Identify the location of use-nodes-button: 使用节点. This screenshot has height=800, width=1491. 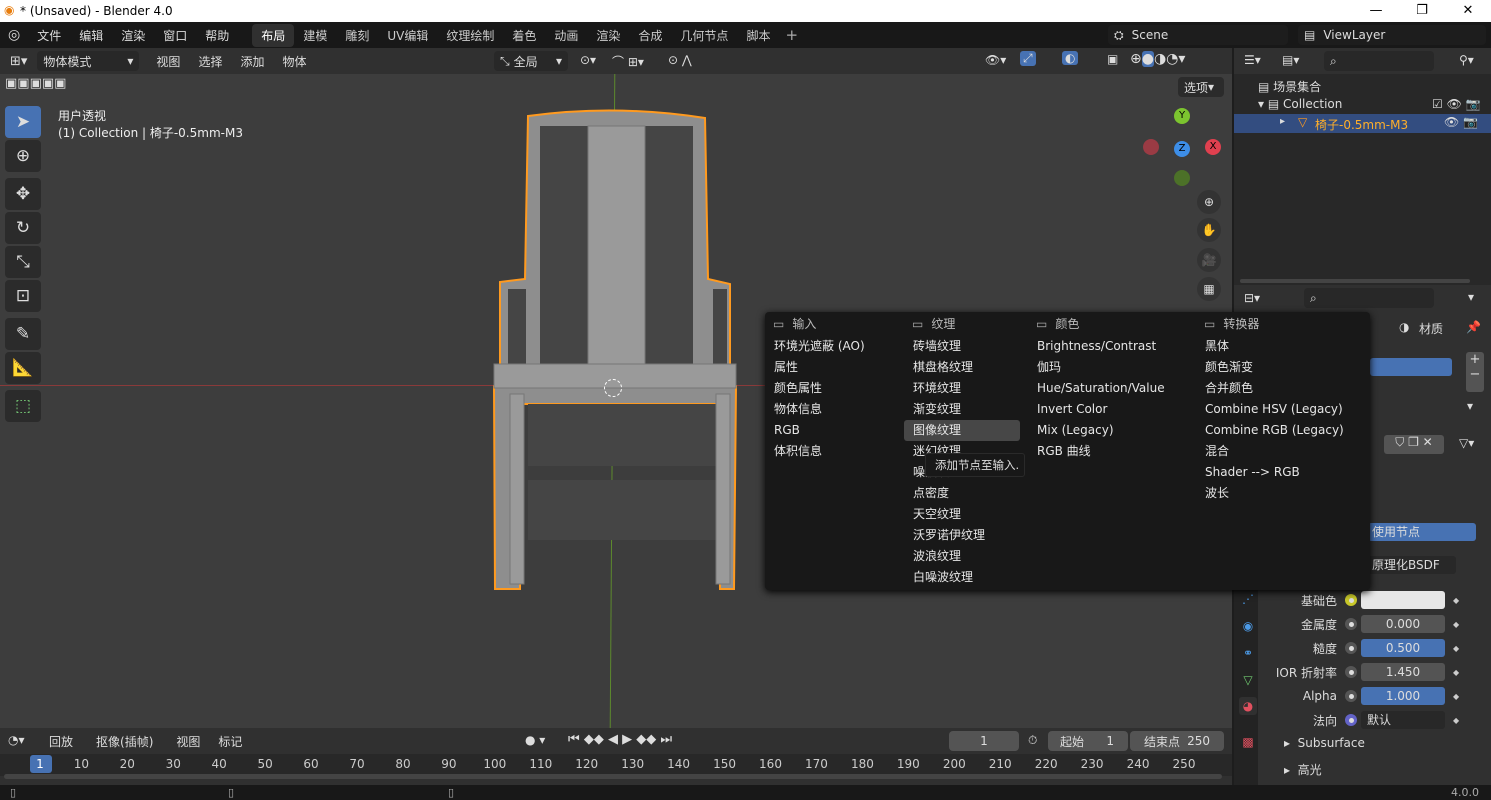
(1422, 532).